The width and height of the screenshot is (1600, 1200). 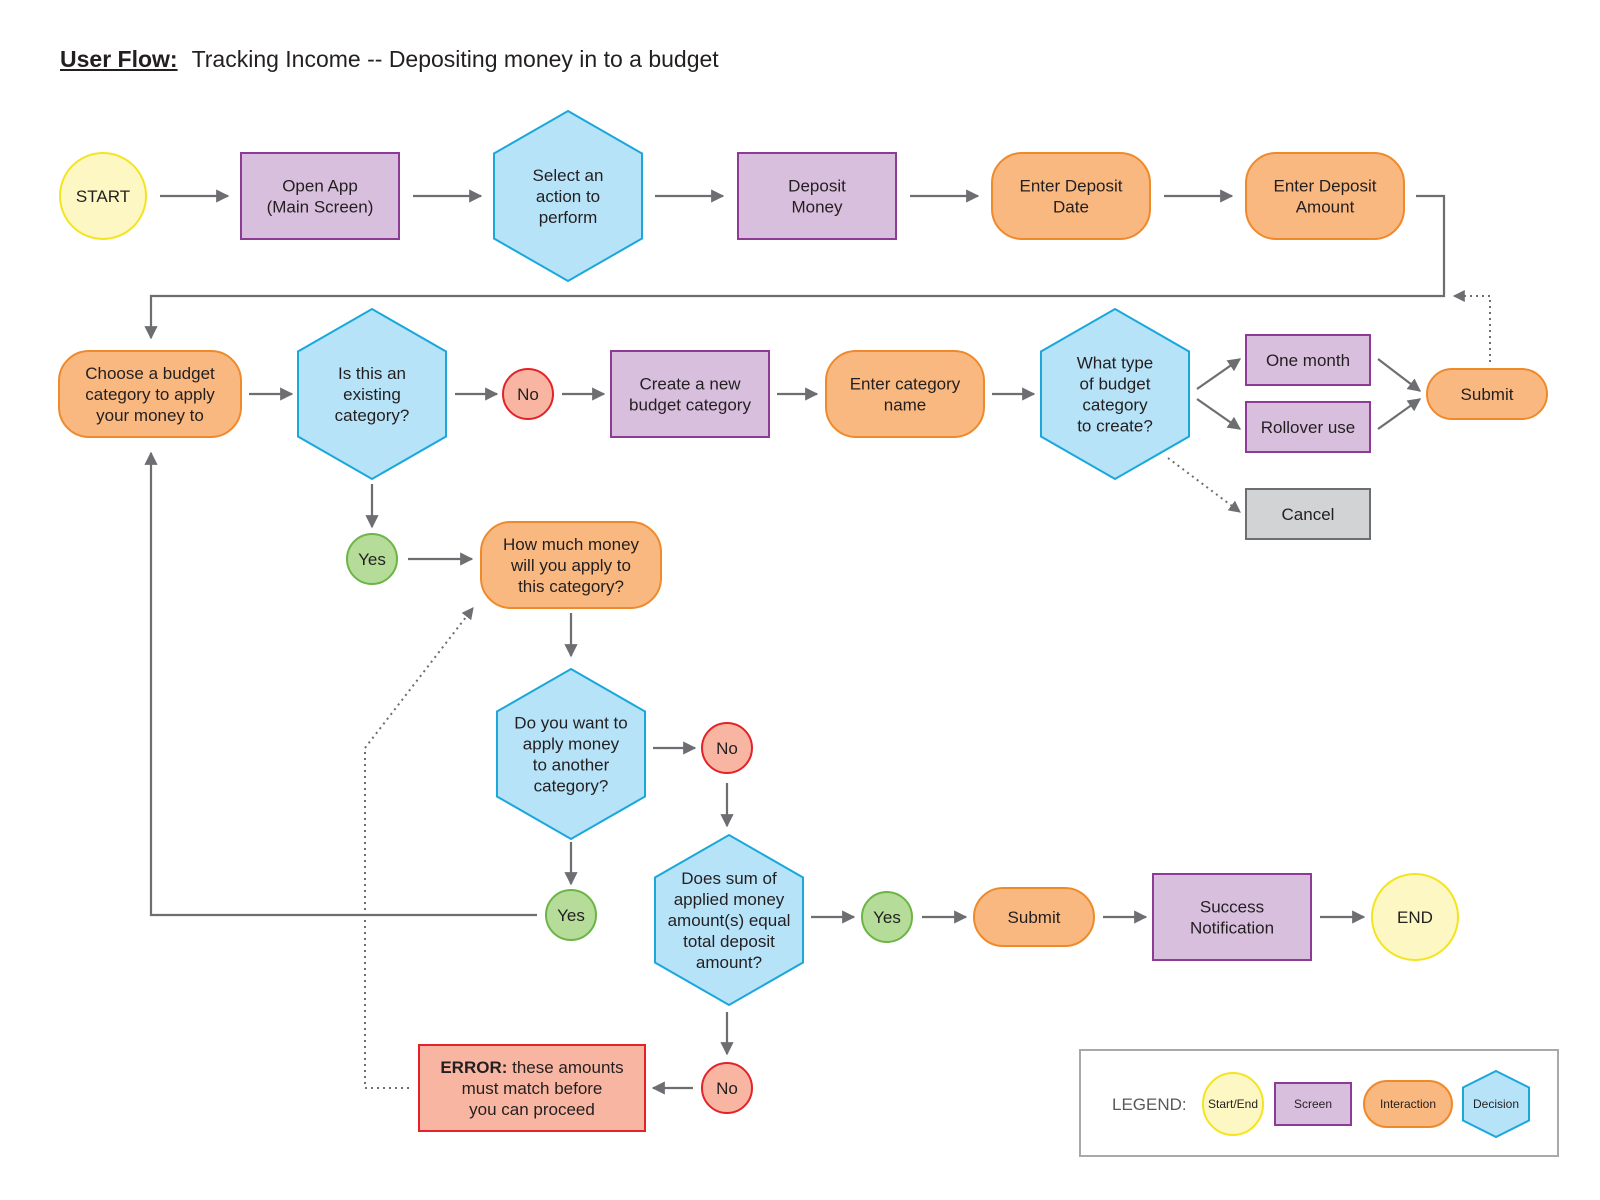 I want to click on node-label-line: to another, so click(x=571, y=765).